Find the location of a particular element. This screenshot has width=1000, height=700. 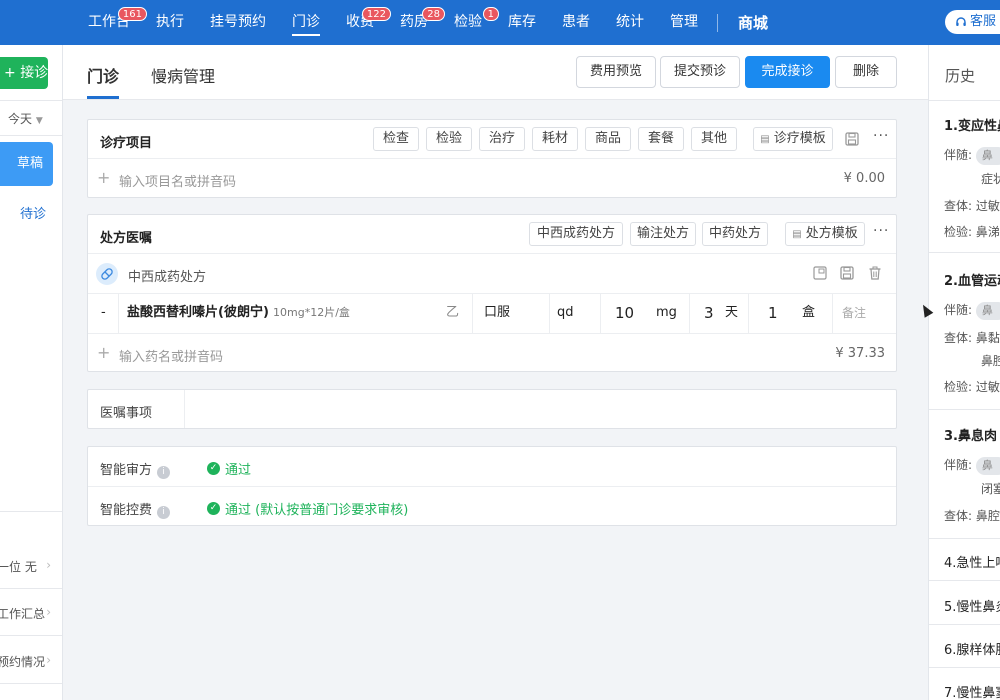

history-line: 查体: 鼻黏 is located at coordinates (972, 337).